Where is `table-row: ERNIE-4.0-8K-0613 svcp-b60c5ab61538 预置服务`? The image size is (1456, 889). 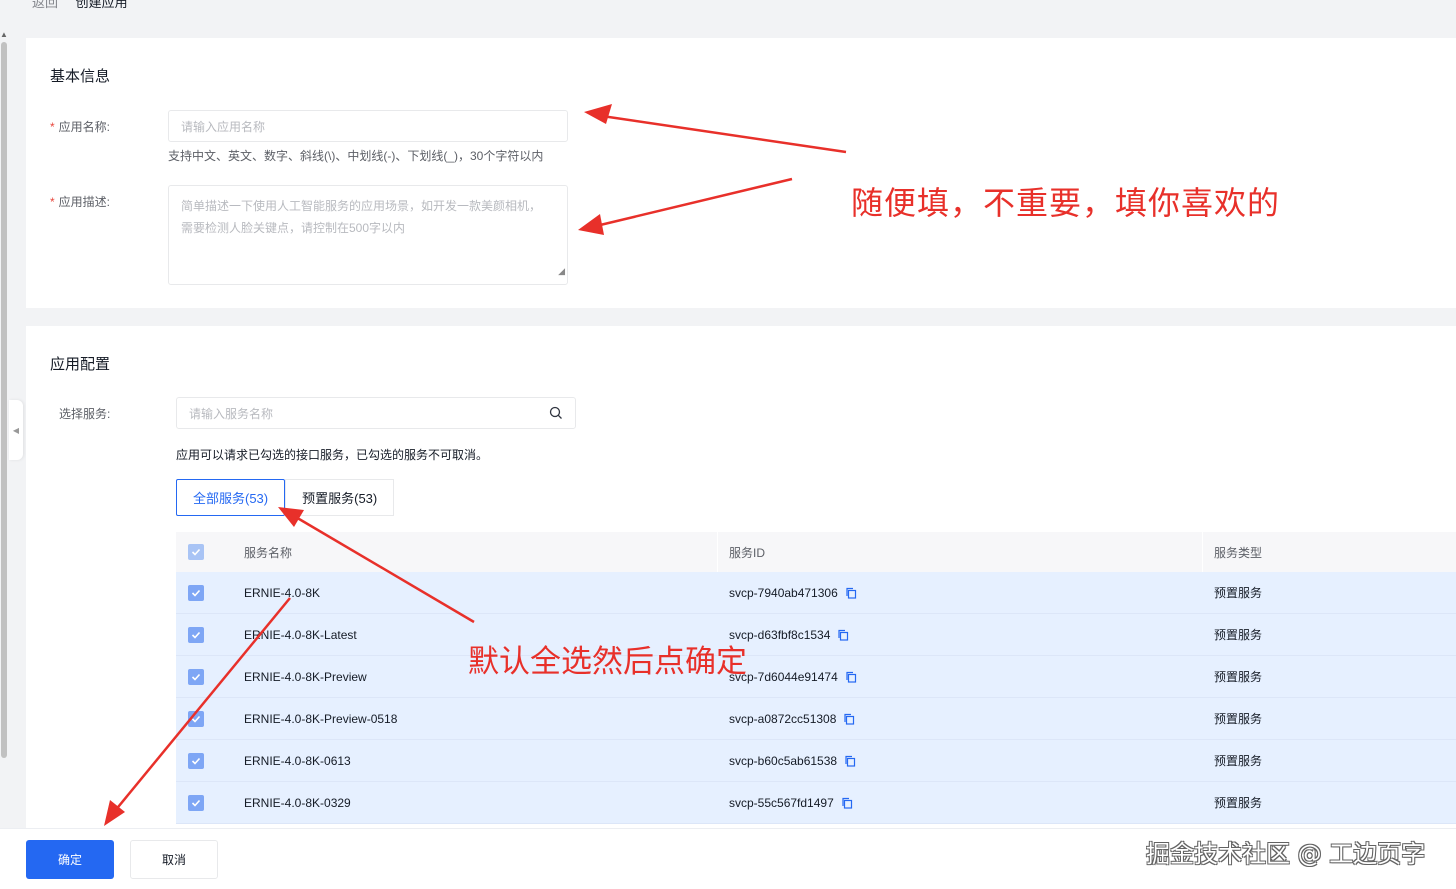
table-row: ERNIE-4.0-8K-0613 svcp-b60c5ab61538 预置服务 is located at coordinates (816, 761).